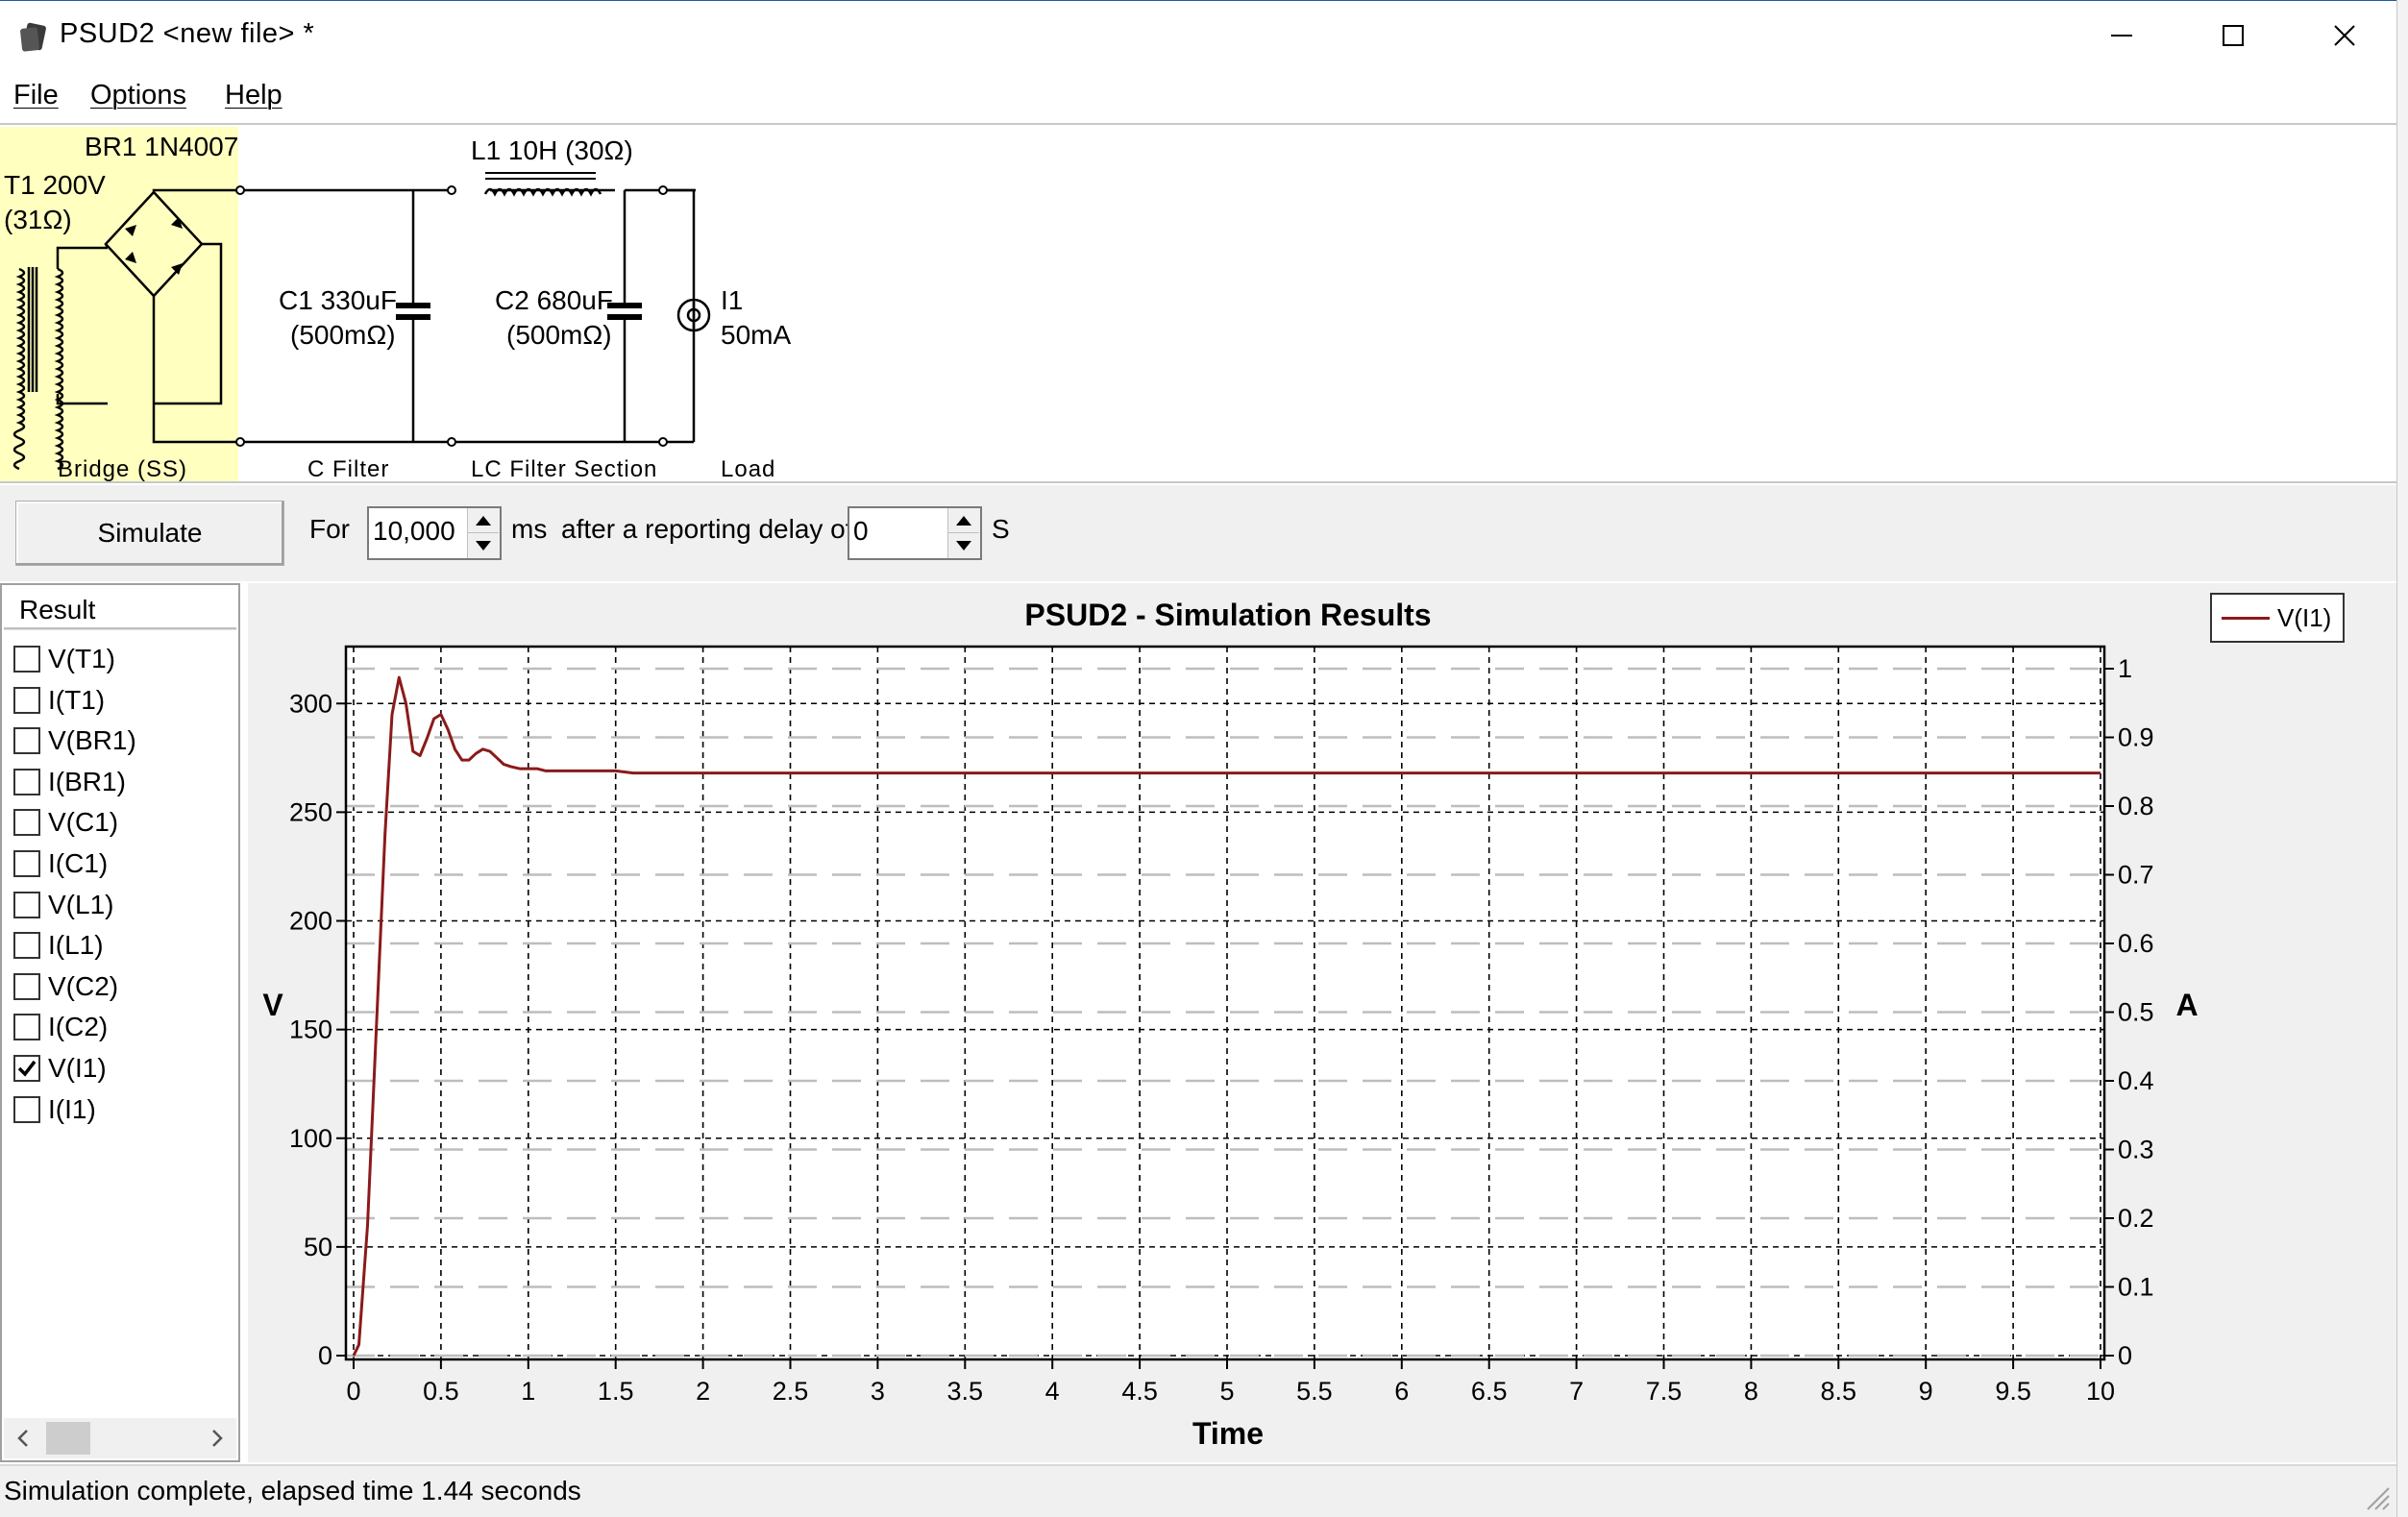 The height and width of the screenshot is (1517, 2408). I want to click on y-tick-label: 250, so click(310, 811).